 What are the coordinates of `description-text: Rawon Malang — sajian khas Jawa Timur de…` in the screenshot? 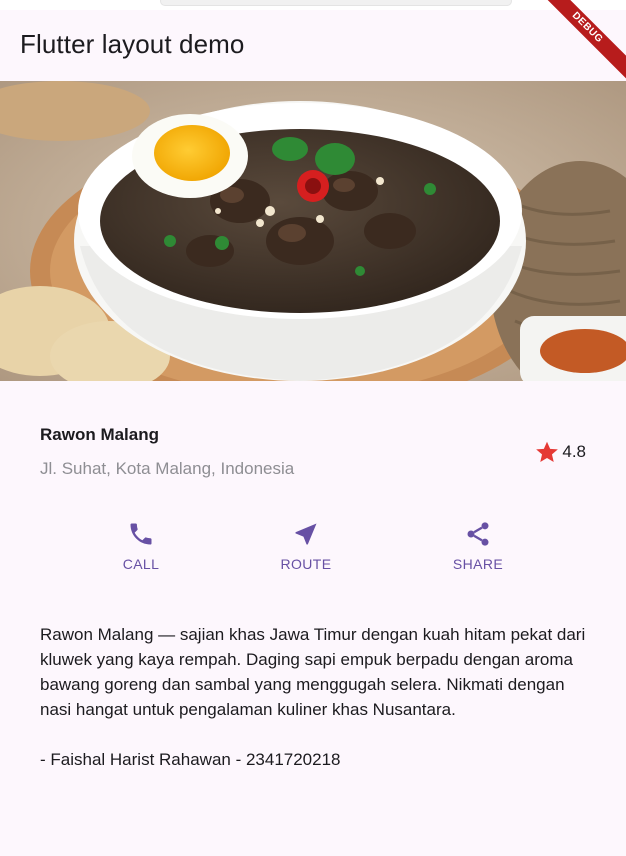 It's located at (313, 672).